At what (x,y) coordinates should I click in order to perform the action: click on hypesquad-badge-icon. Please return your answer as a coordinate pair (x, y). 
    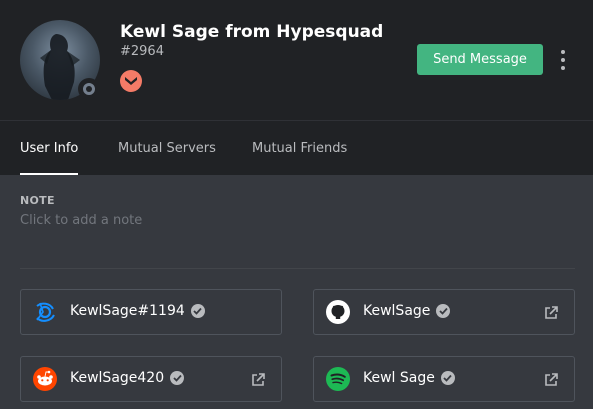
    Looking at the image, I should click on (131, 81).